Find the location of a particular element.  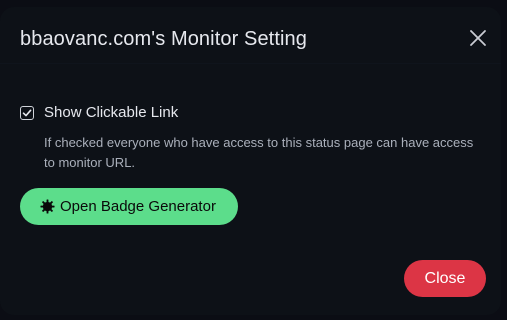

open-badge-generator-button: Open Badge Generator is located at coordinates (129, 206).